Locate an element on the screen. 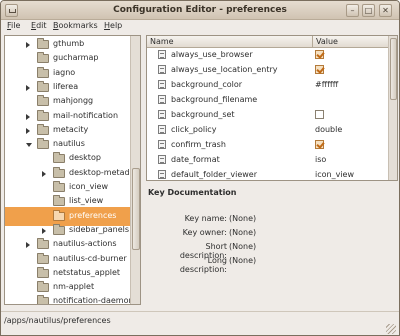  key-name: confirm_trash is located at coordinates (198, 144).